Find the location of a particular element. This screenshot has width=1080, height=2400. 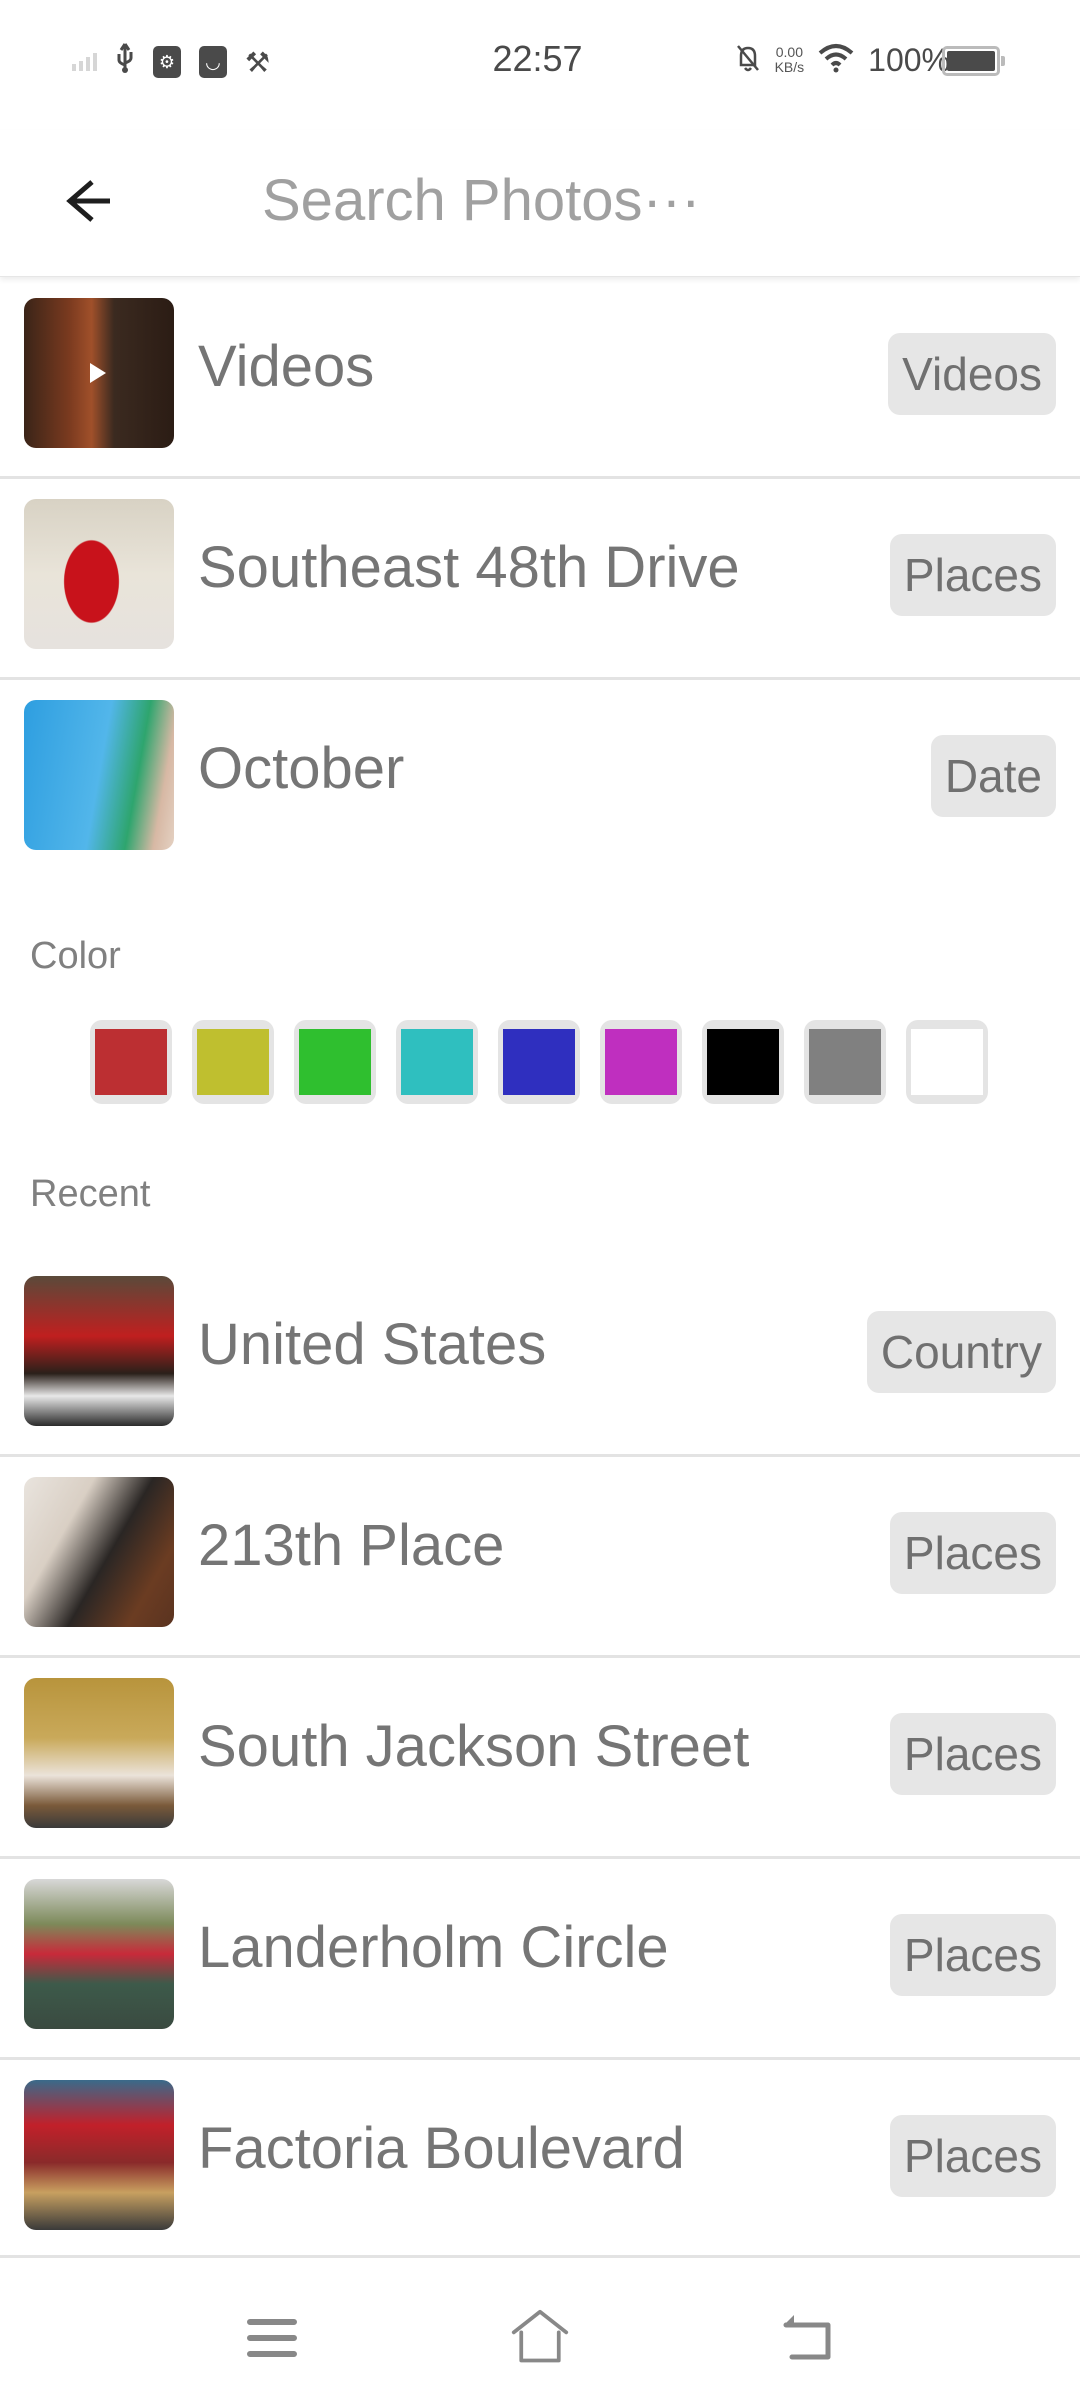

recent-item-south-jackson-street: South Jackson Street Places is located at coordinates (540, 1758).